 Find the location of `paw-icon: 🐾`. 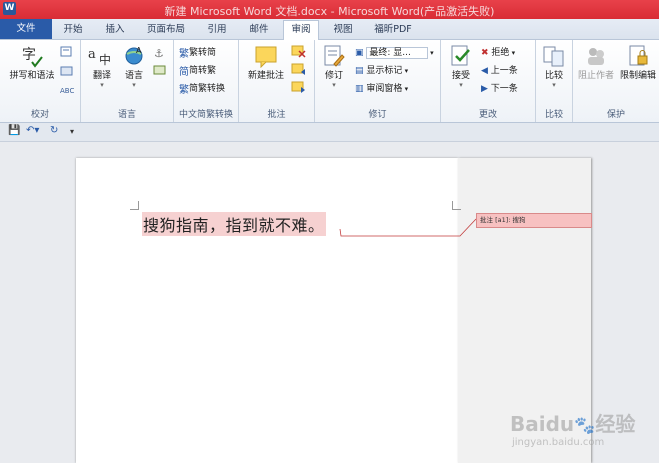

paw-icon: 🐾 is located at coordinates (585, 426).